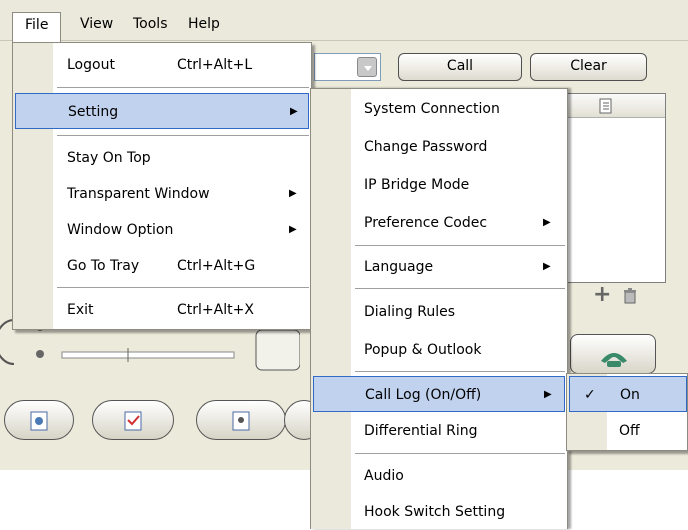 The width and height of the screenshot is (688, 530). What do you see at coordinates (162, 111) in the screenshot?
I see `menu-item-setting: Setting ▶` at bounding box center [162, 111].